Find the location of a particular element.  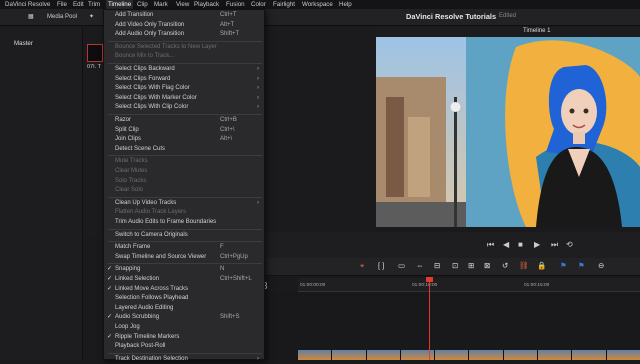

menu-item-flatten-audio-track-layers: Flatten Audio Track Layers is located at coordinates (184, 212).